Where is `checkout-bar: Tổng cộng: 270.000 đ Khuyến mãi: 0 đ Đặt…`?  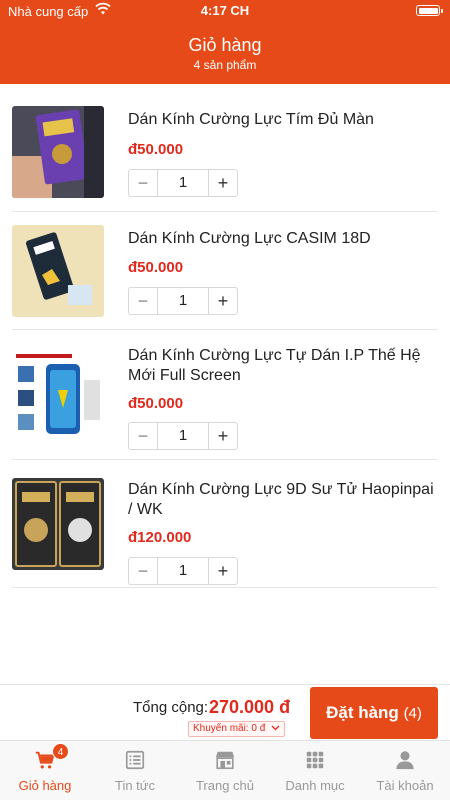 checkout-bar: Tổng cộng: 270.000 đ Khuyến mãi: 0 đ Đặt… is located at coordinates (225, 712).